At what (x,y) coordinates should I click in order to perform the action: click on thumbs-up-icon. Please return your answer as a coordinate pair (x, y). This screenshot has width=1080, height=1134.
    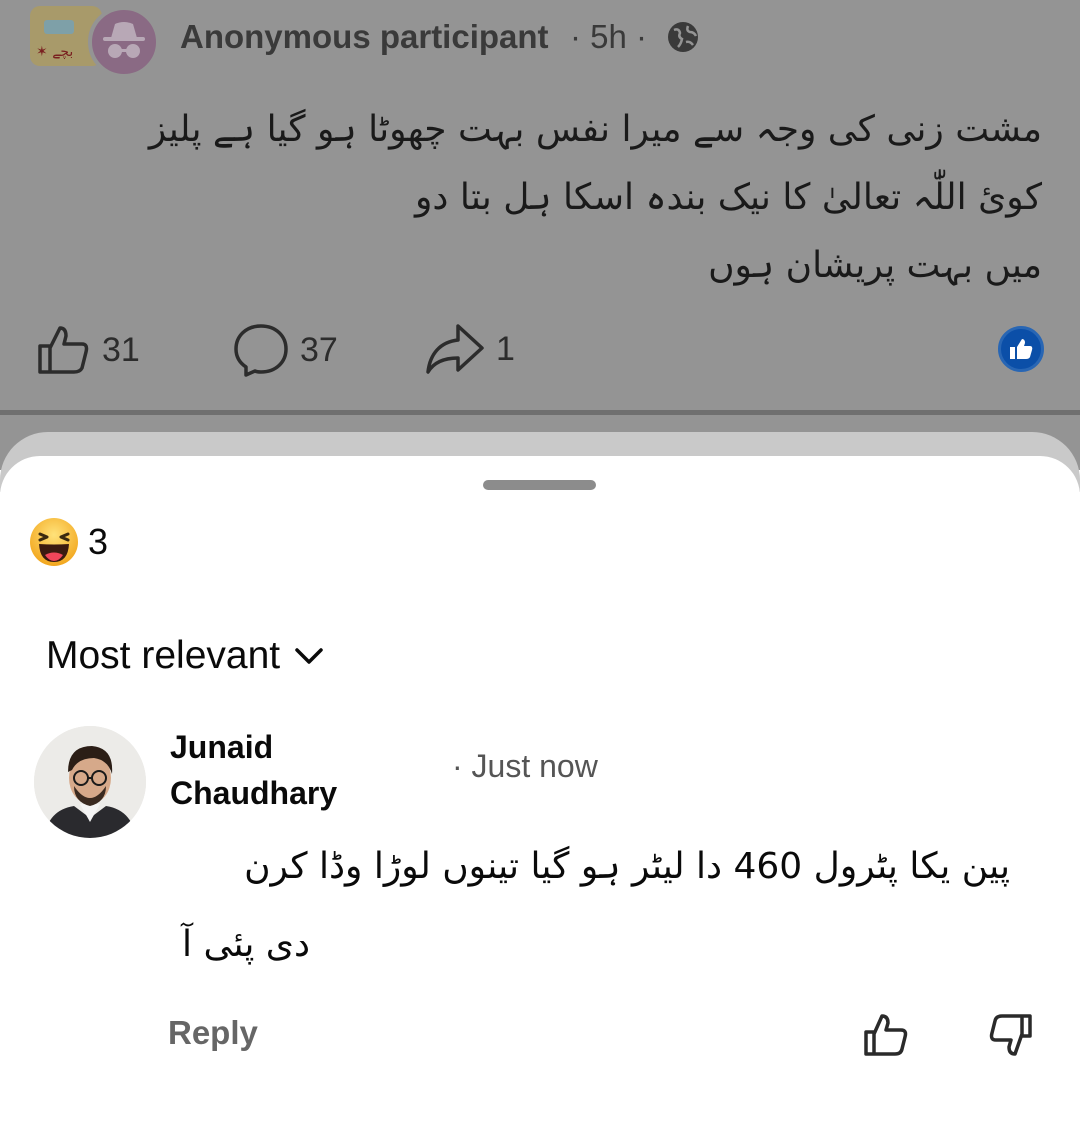
    Looking at the image, I should click on (886, 1035).